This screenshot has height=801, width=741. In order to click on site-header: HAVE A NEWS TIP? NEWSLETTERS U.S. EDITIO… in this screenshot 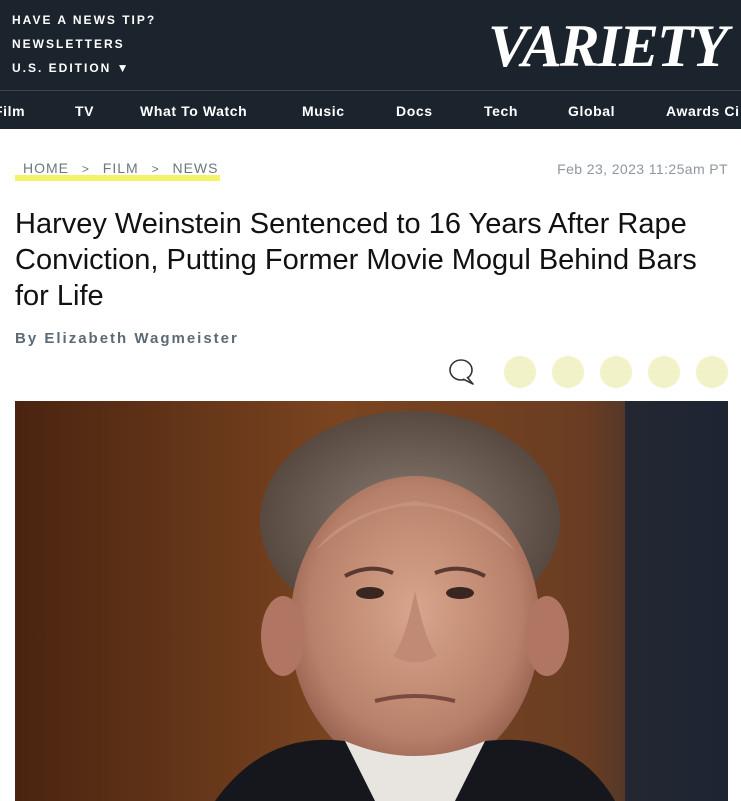, I will do `click(370, 45)`.